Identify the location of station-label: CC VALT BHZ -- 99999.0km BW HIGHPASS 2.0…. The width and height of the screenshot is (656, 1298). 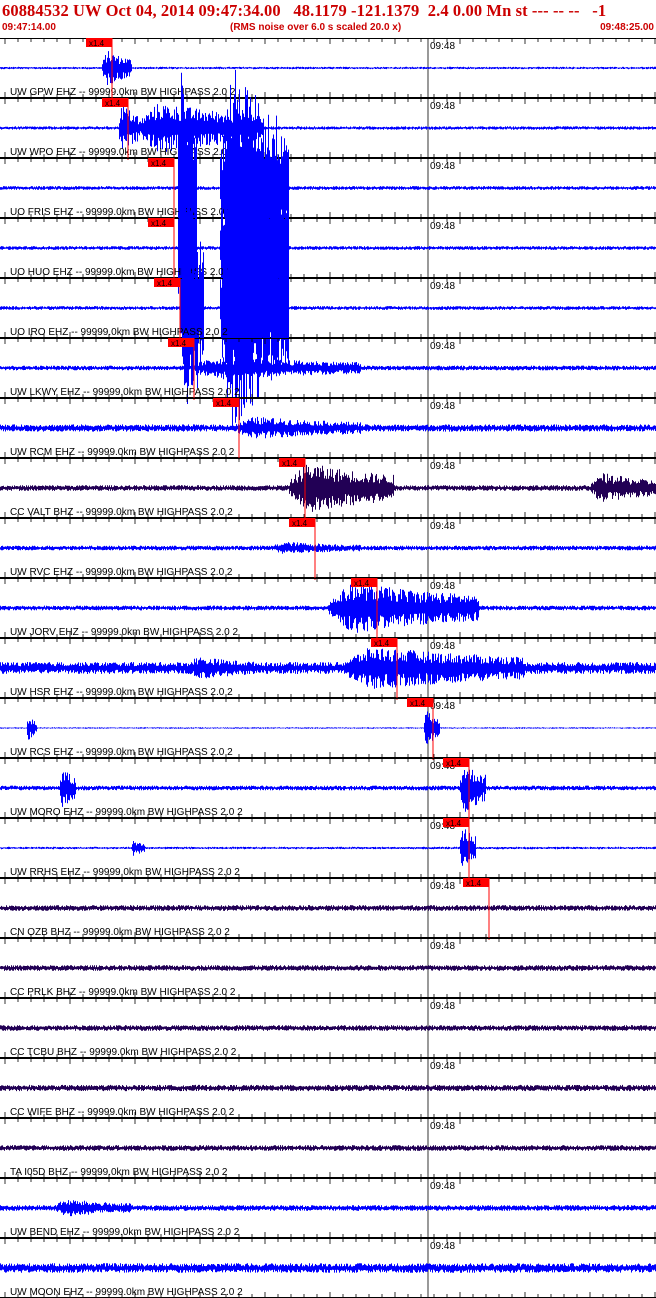
(121, 512).